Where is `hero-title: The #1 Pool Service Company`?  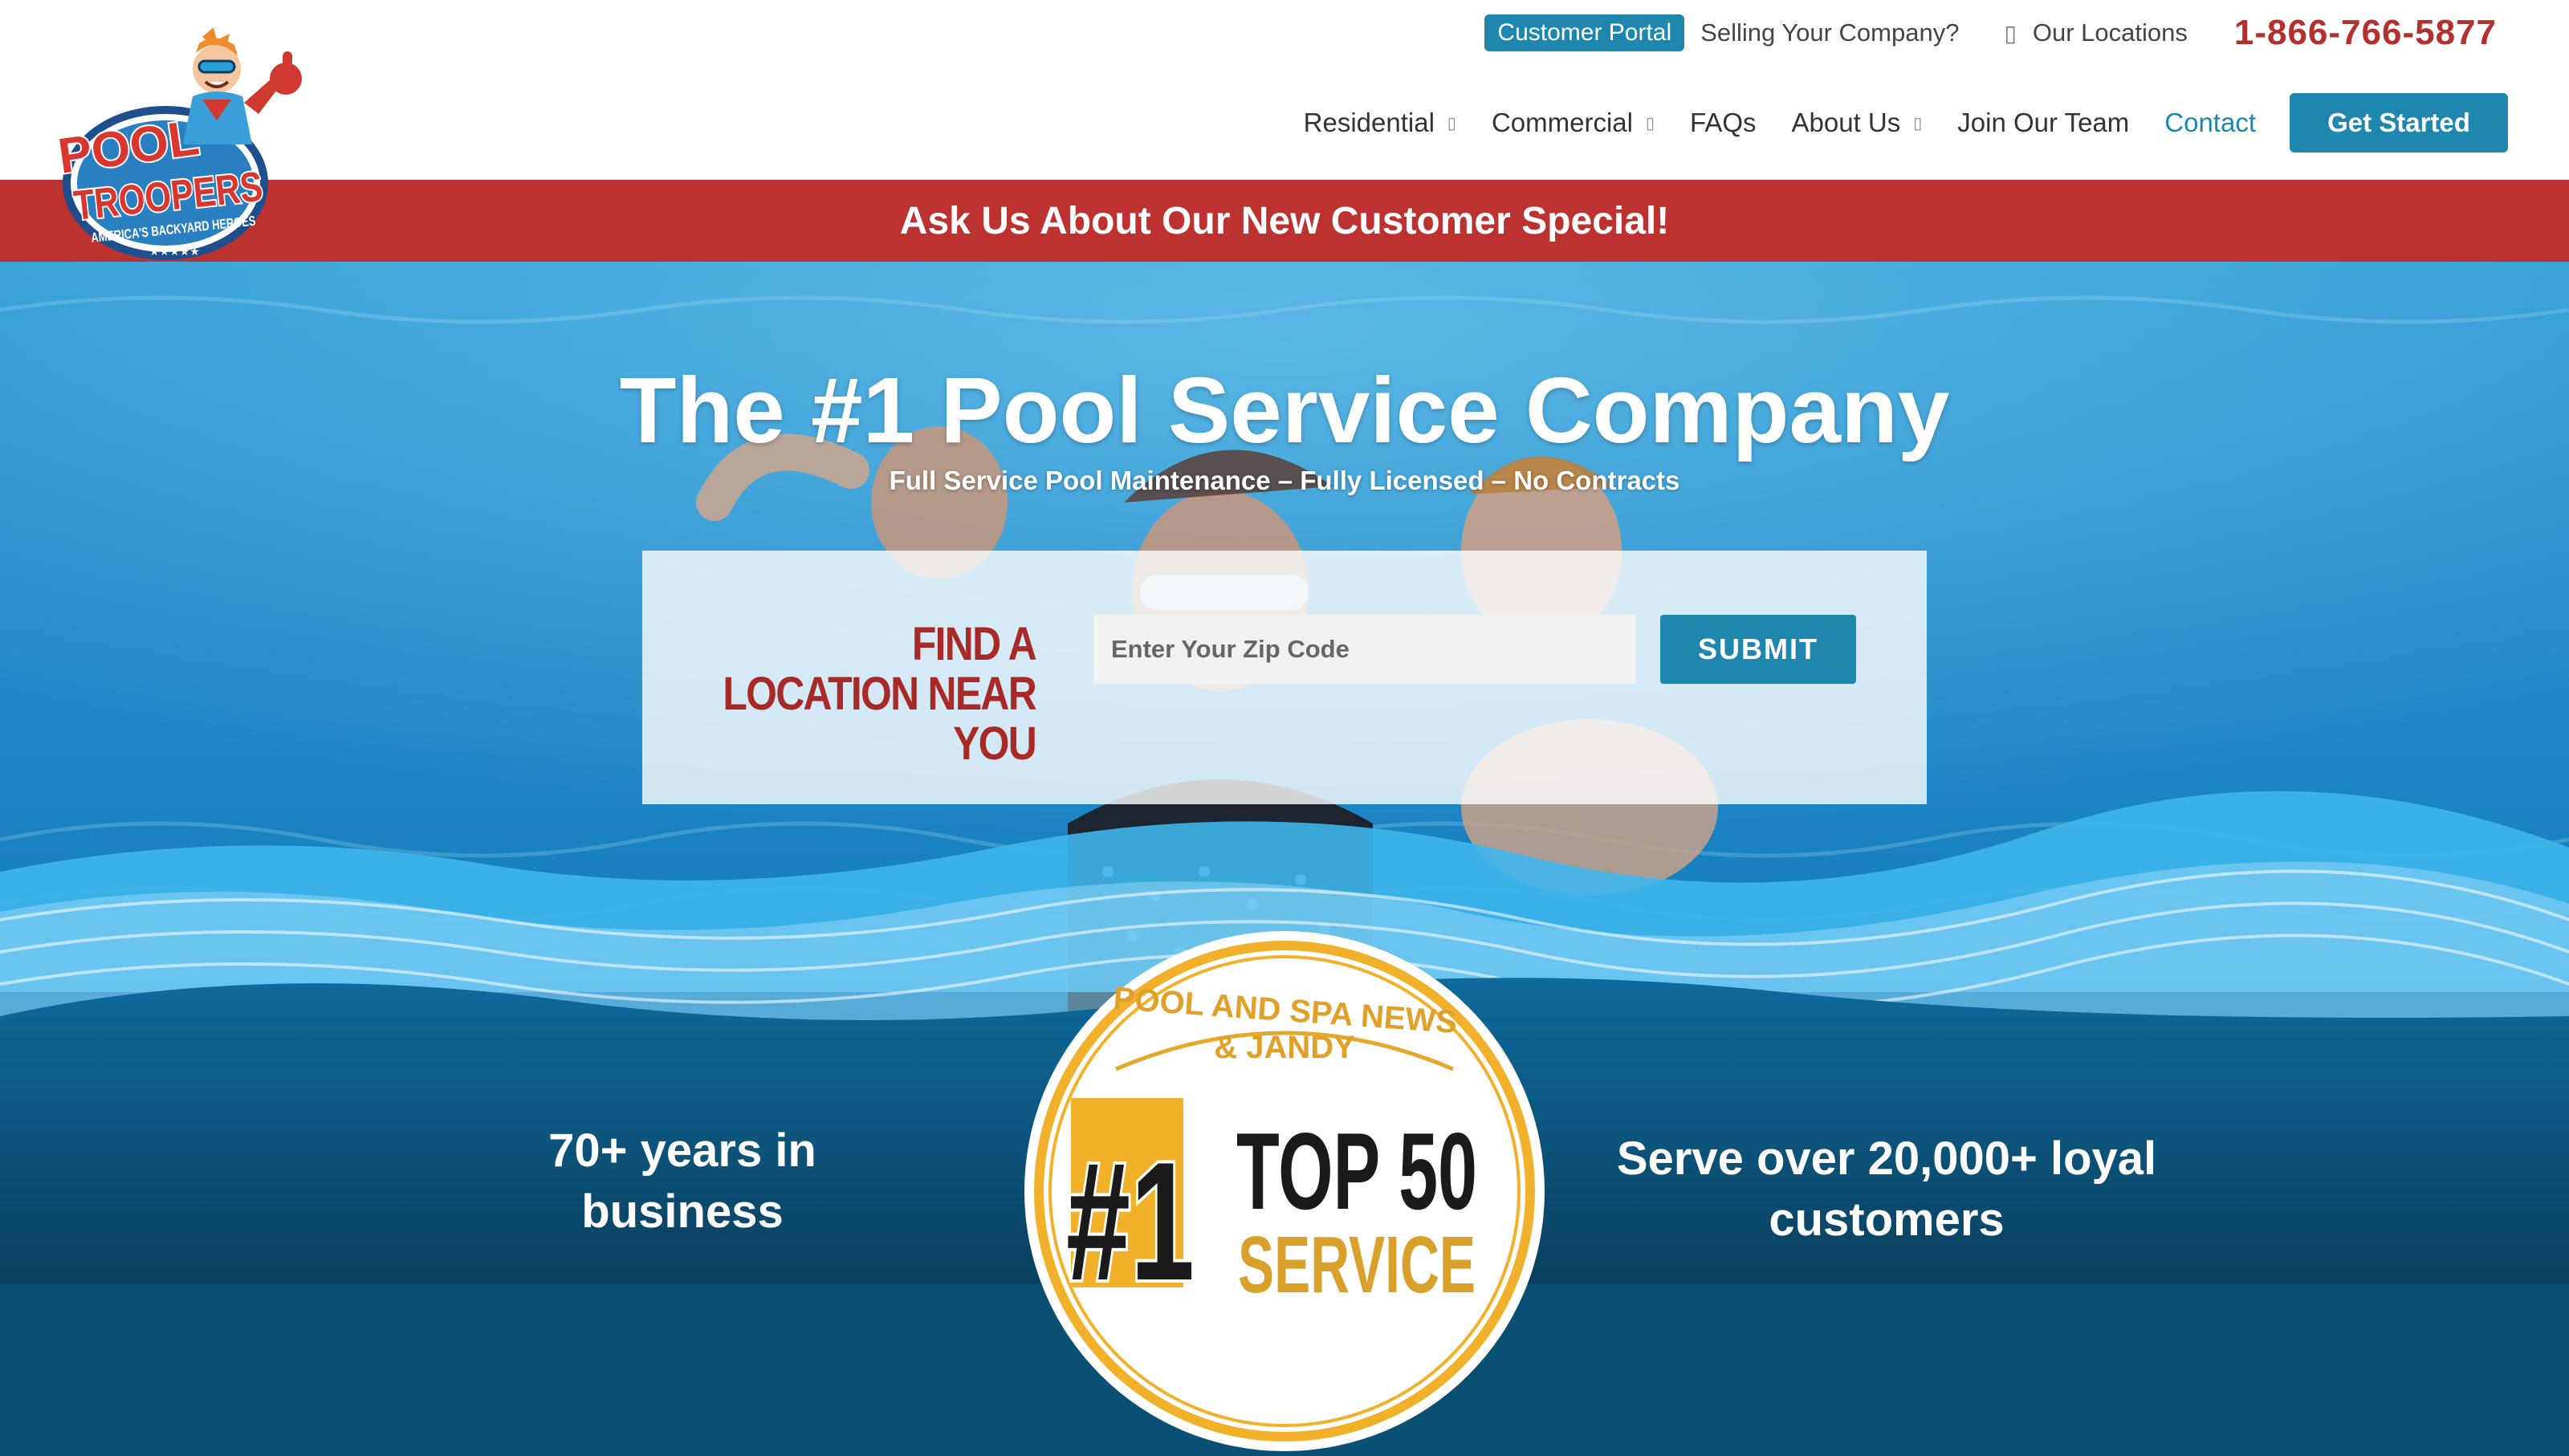
hero-title: The #1 Pool Service Company is located at coordinates (1285, 410).